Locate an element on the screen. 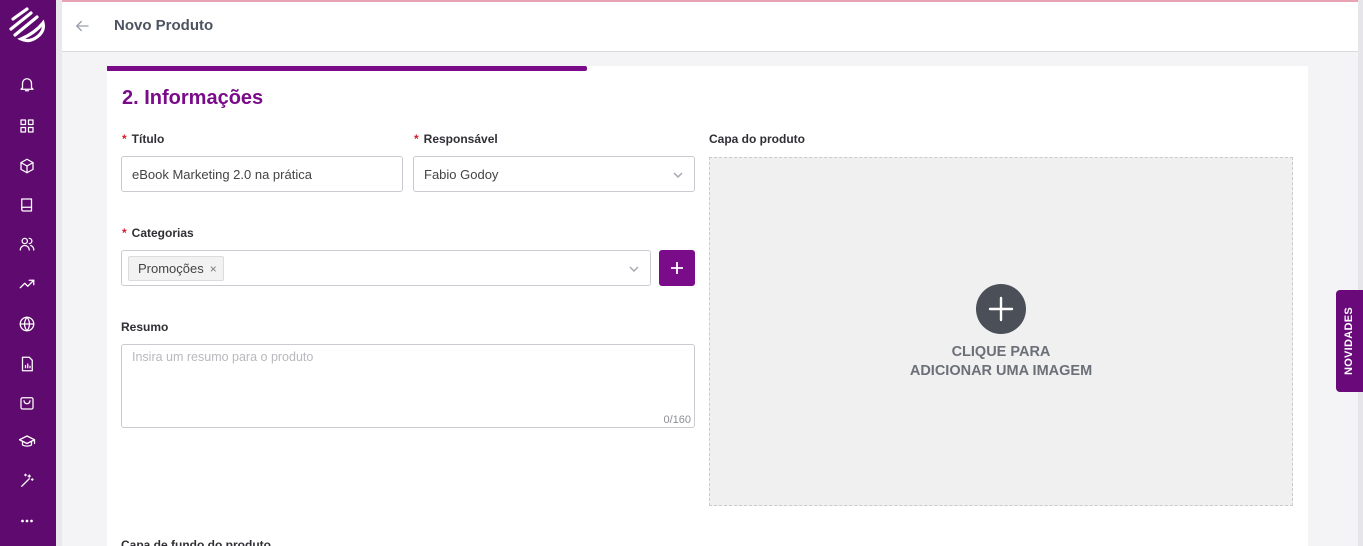  book-icon is located at coordinates (27, 205).